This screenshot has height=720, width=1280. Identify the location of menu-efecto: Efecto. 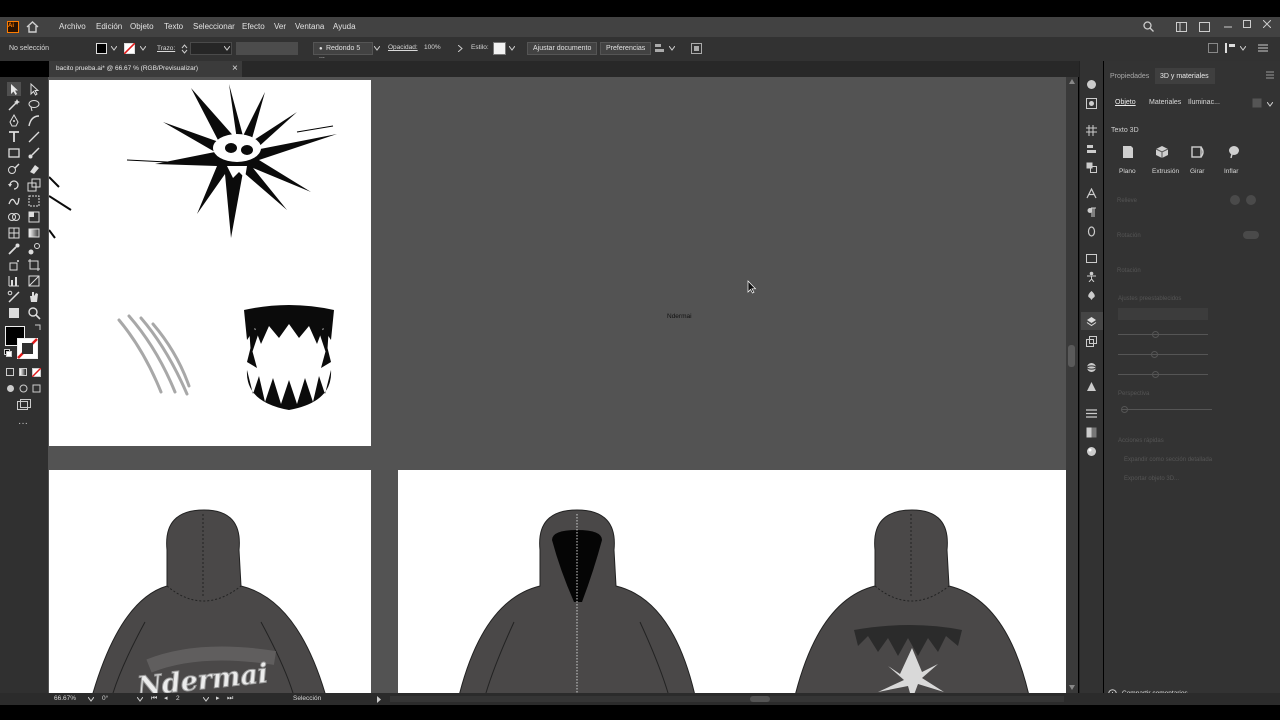
(253, 27).